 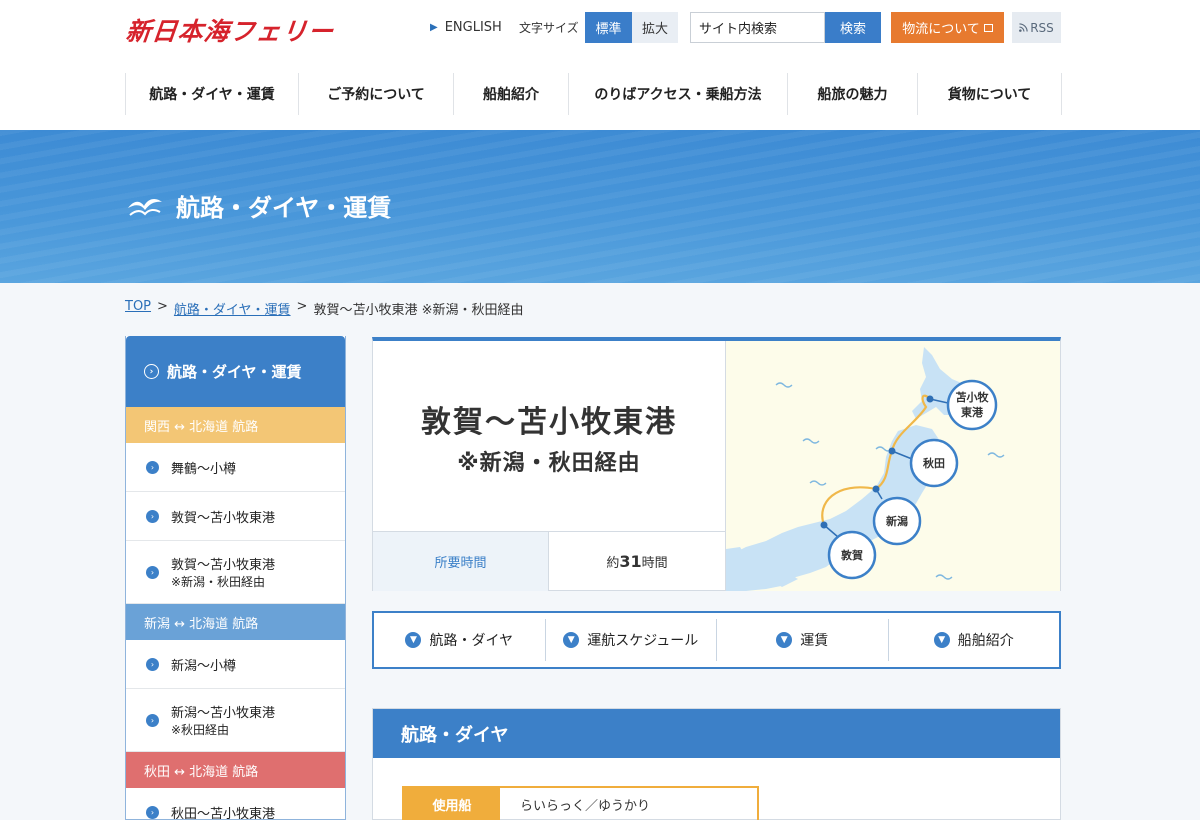 What do you see at coordinates (852, 555) in the screenshot?
I see `port-label-tsuruga: 敦賀` at bounding box center [852, 555].